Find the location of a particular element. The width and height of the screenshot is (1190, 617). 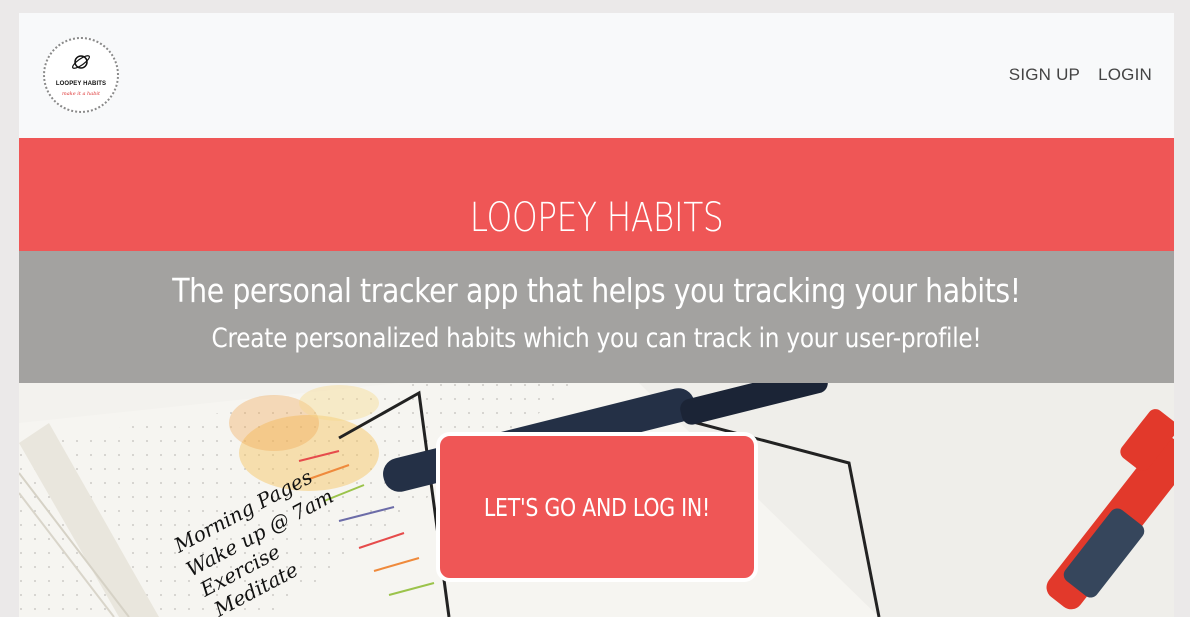

nav-links: SIGN UP LOGIN is located at coordinates (1080, 75).